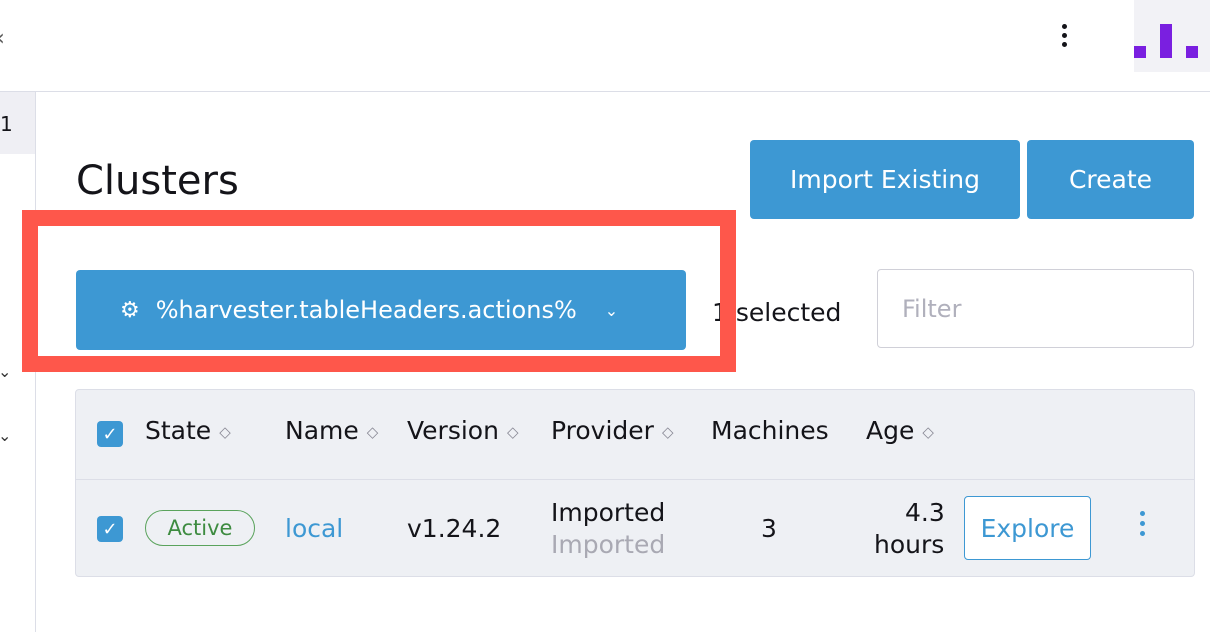 The width and height of the screenshot is (1210, 632). What do you see at coordinates (909, 544) in the screenshot?
I see `cluster-age-unit: hours` at bounding box center [909, 544].